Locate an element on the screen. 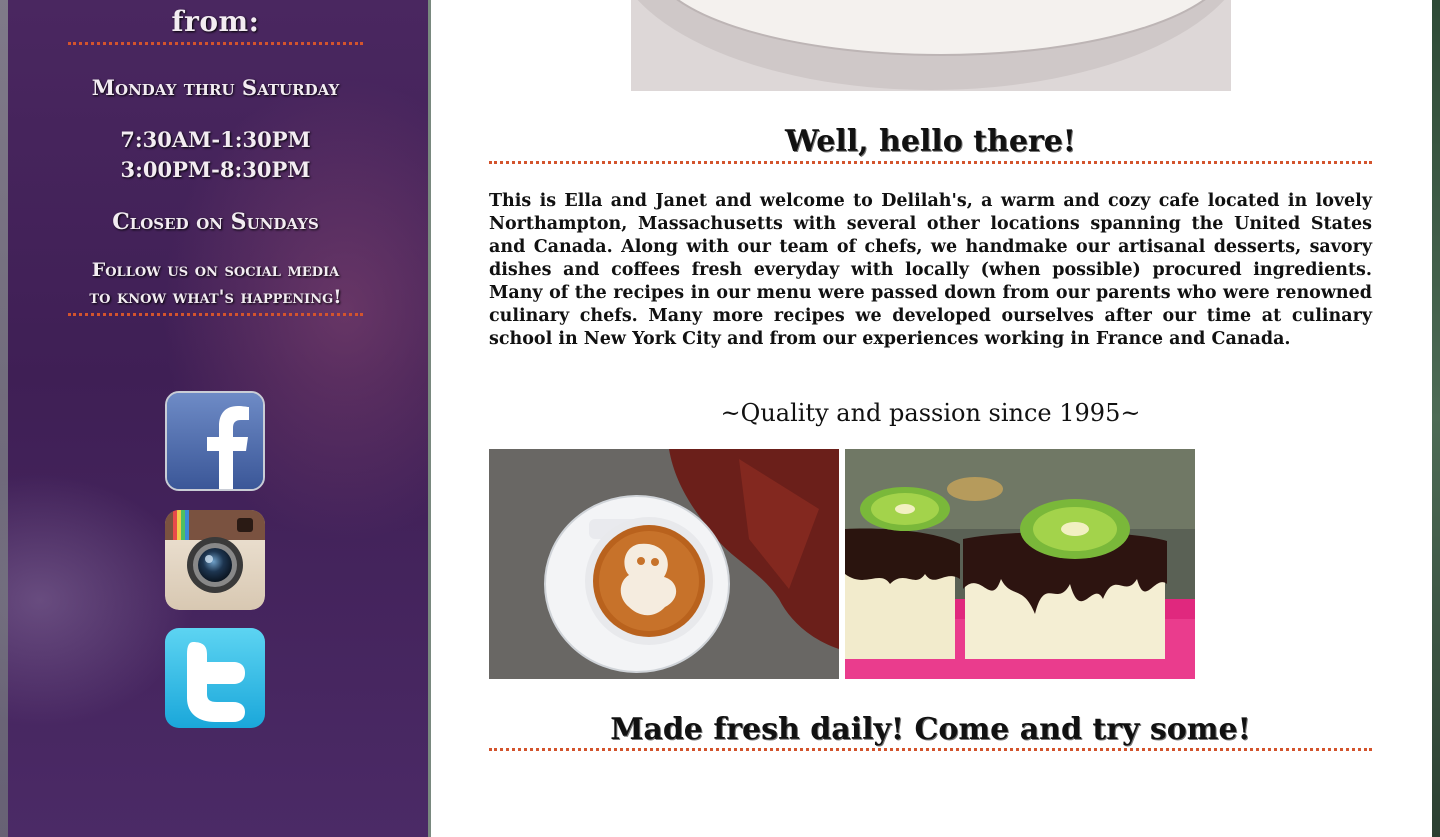 This screenshot has width=1440, height=837. facebook-link is located at coordinates (215, 441).